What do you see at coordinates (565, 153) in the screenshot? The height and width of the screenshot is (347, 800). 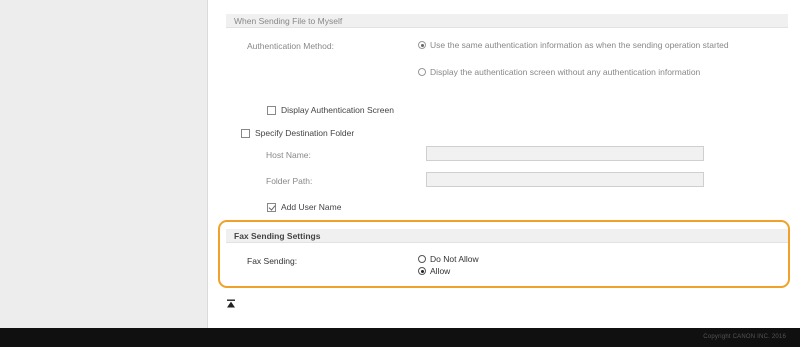 I see `host-name-field` at bounding box center [565, 153].